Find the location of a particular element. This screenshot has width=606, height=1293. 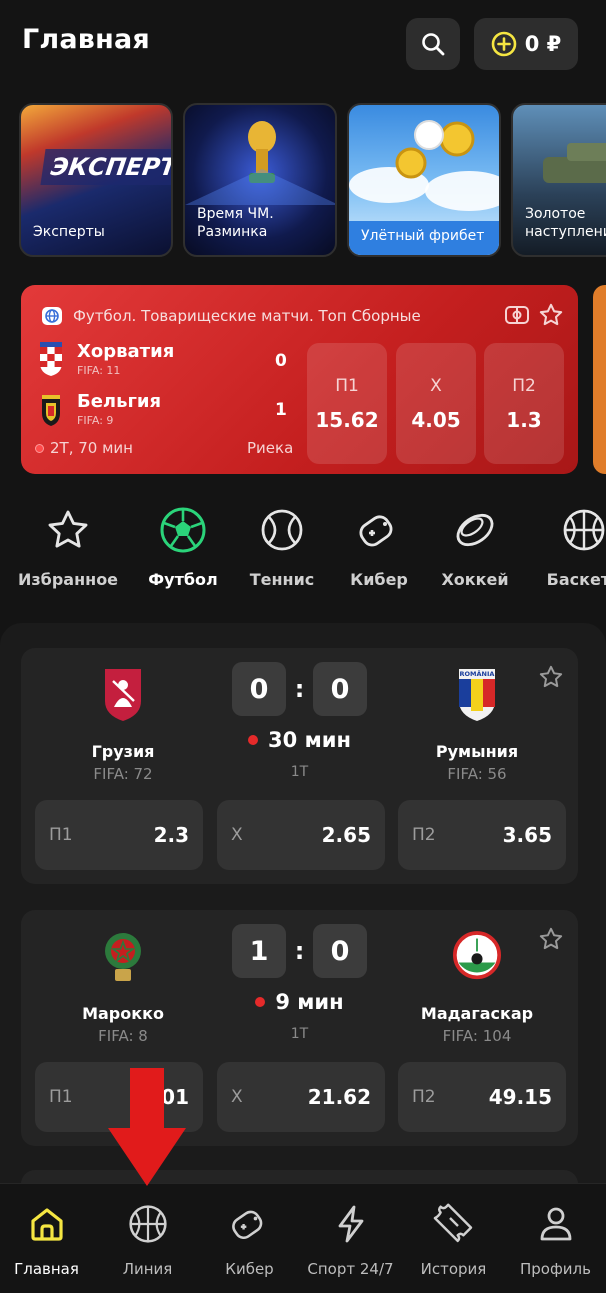

odd-button-p2: П2 1.3 is located at coordinates (524, 403).